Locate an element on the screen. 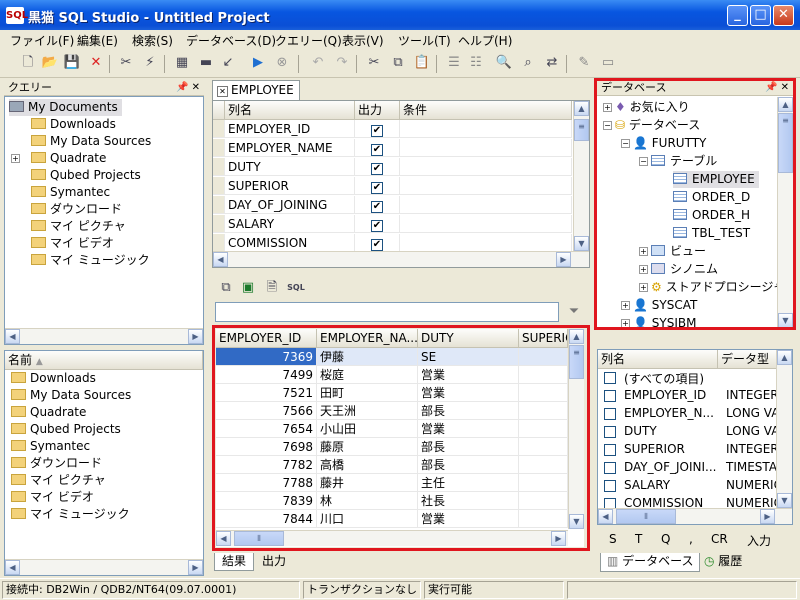  delete-icon: ✕ is located at coordinates (96, 63).